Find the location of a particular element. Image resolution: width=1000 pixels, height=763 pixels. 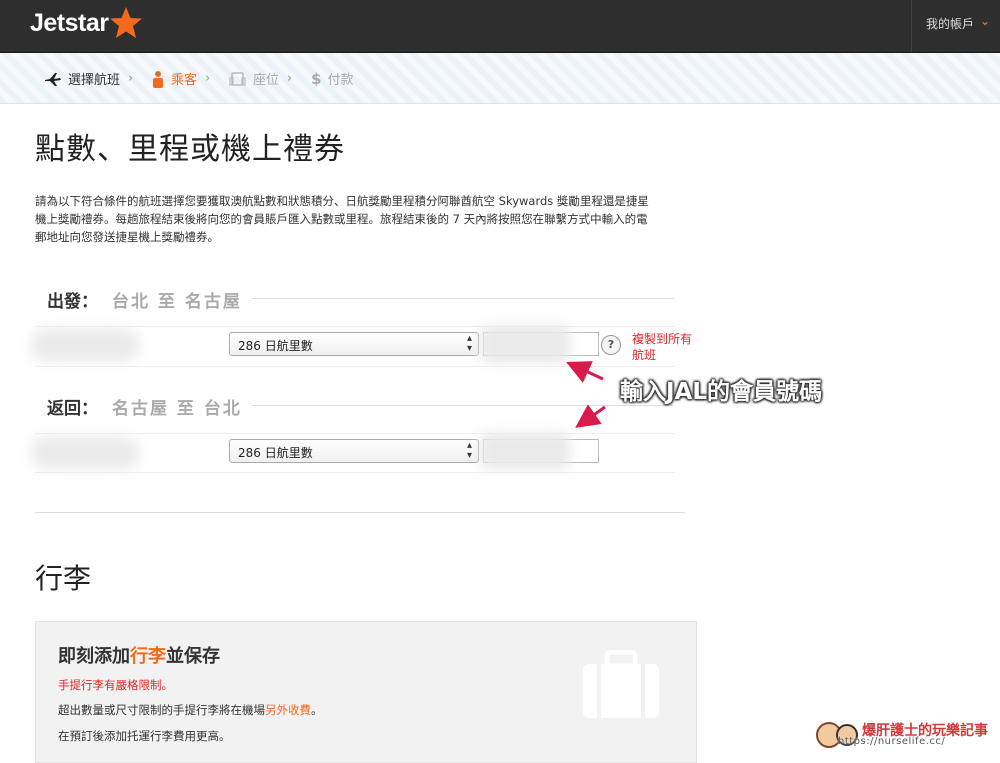

jetstar-logo: Jetstar is located at coordinates (69, 23).